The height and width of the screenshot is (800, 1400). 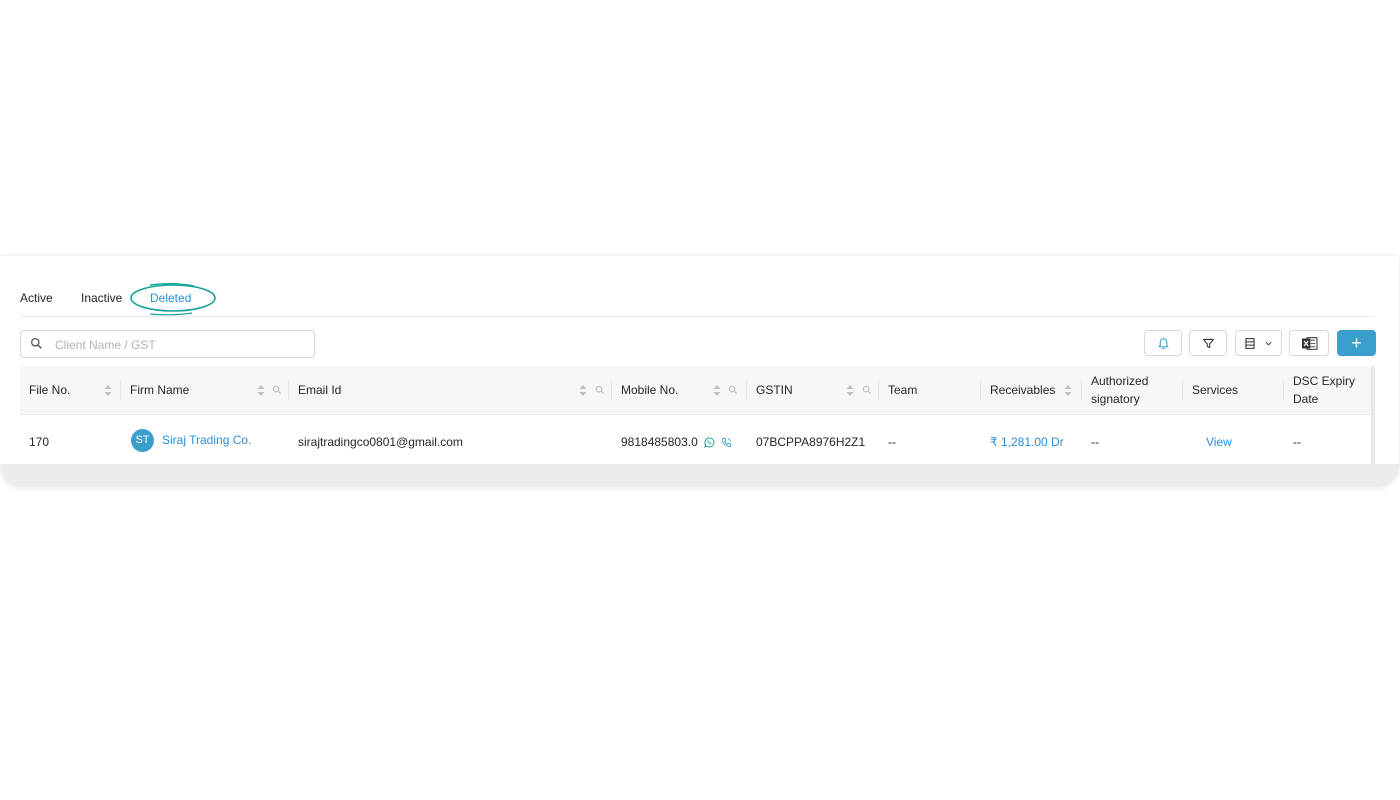 I want to click on chevron-down-icon, so click(x=1268, y=343).